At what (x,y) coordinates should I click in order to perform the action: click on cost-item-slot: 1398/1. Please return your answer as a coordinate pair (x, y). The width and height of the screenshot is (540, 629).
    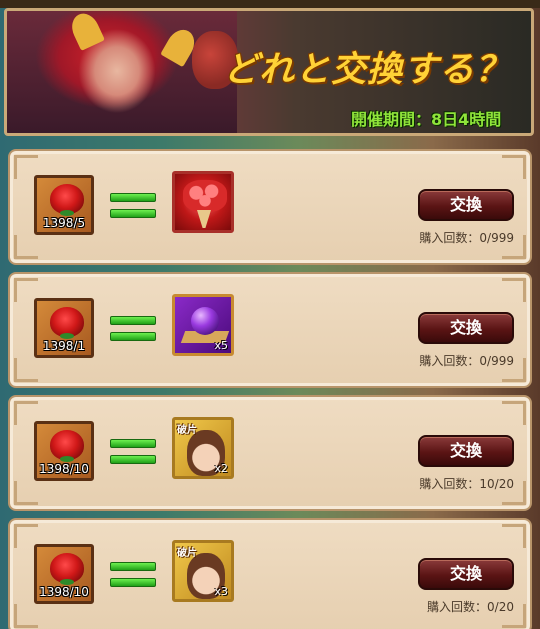
    Looking at the image, I should click on (64, 328).